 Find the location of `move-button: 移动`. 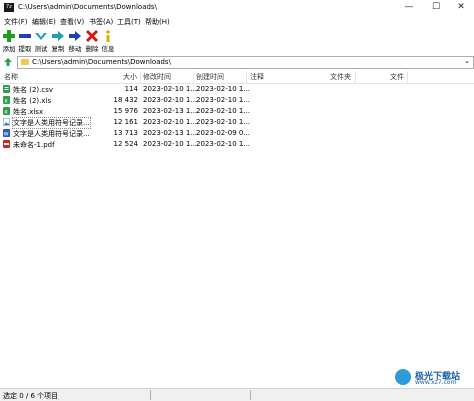

move-button: 移动 is located at coordinates (75, 41).